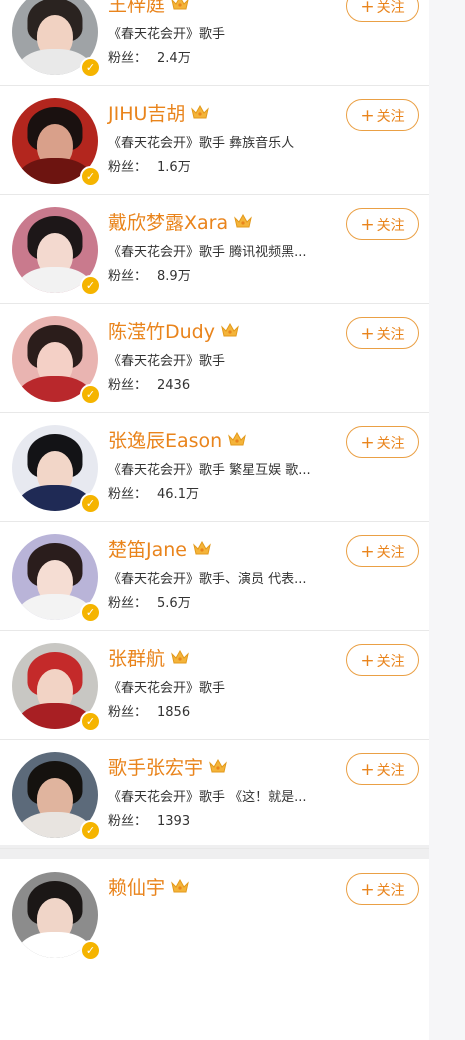 The height and width of the screenshot is (1040, 465). I want to click on fan-count-value: 1393, so click(174, 821).